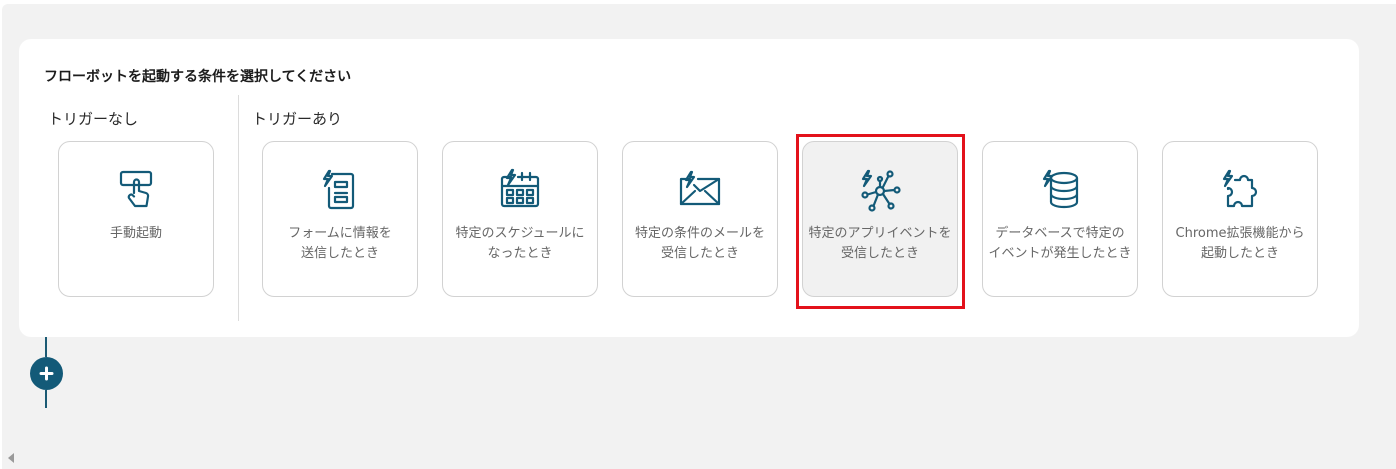  What do you see at coordinates (880, 243) in the screenshot?
I see `card-label: 特定のアプリイベントを 受信したとき` at bounding box center [880, 243].